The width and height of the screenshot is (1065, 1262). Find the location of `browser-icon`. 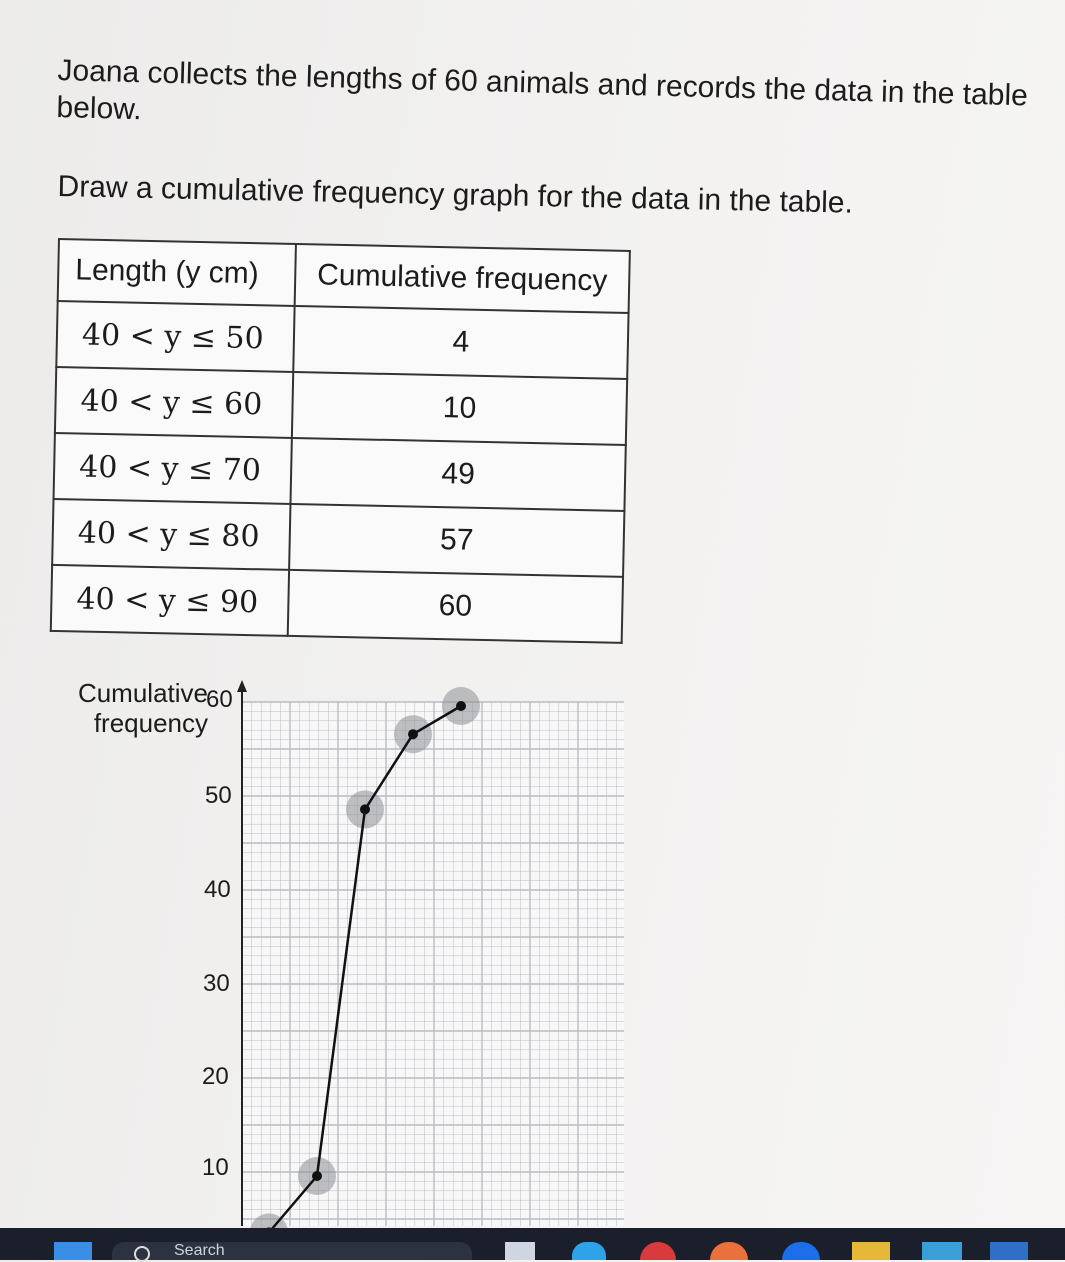

browser-icon is located at coordinates (658, 1251).